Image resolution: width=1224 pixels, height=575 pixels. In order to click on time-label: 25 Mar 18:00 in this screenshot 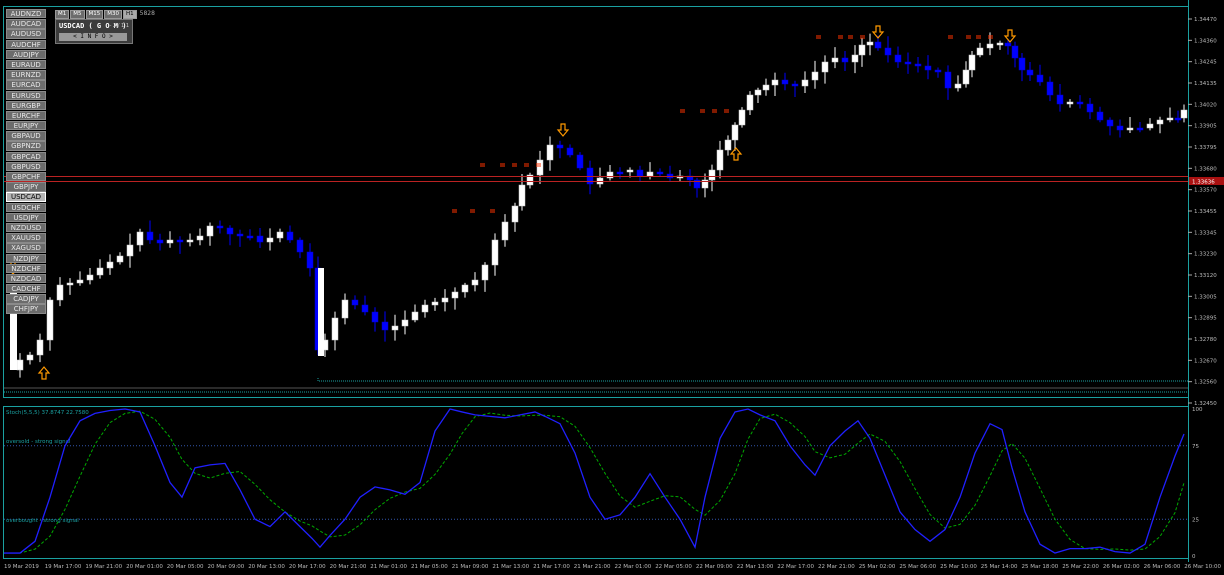, I will do `click(1040, 567)`.